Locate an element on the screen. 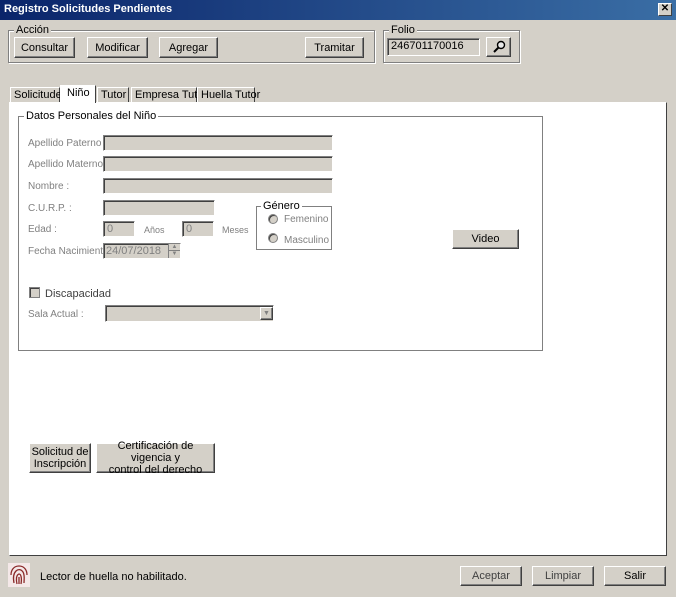  window-title: Registro Solicitudes Pendientes is located at coordinates (88, 9).